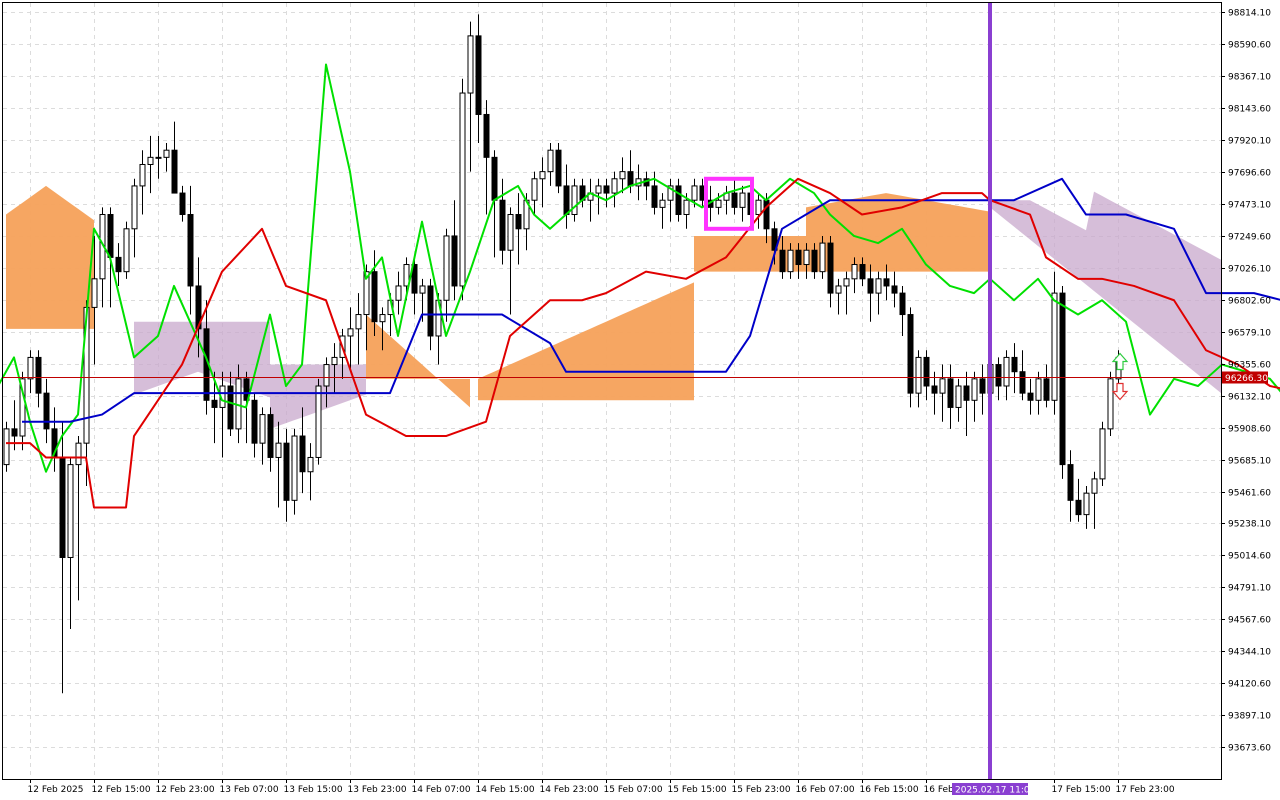  I want to click on price-tick-label: 95908.60, so click(1249, 430).